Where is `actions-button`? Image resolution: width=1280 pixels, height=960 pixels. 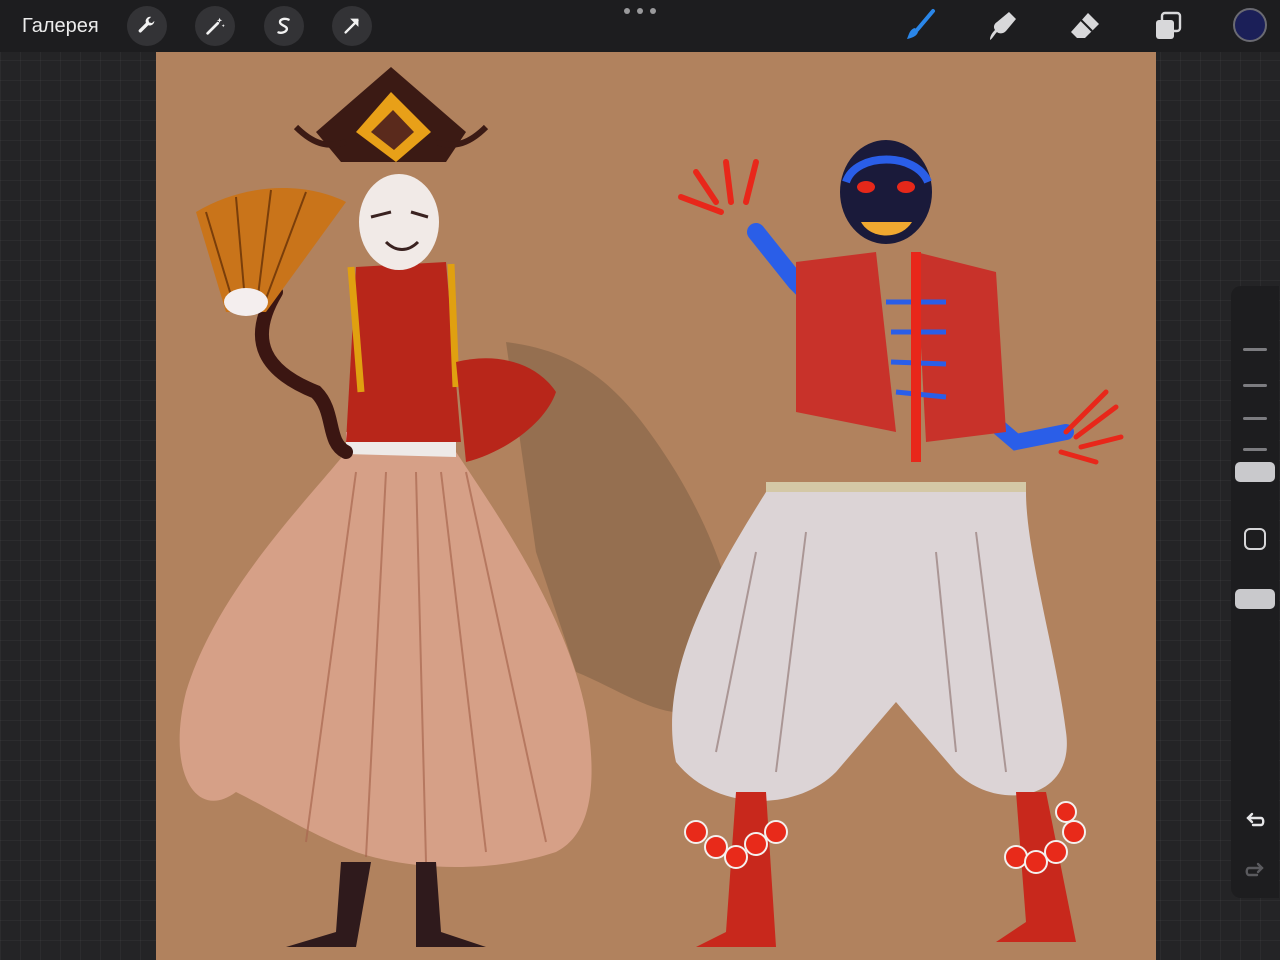
actions-button is located at coordinates (147, 26).